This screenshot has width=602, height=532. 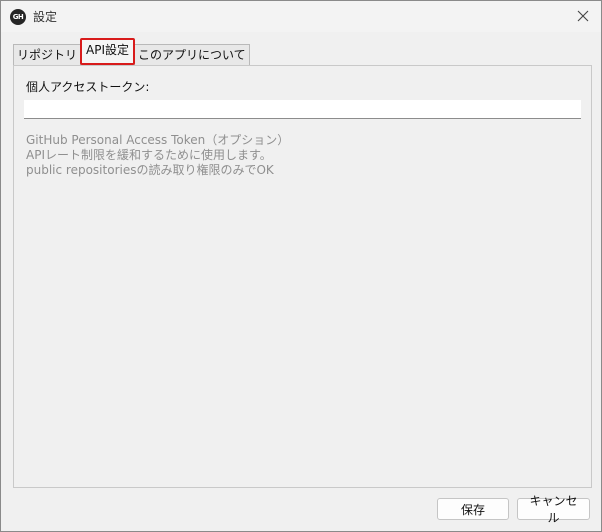 What do you see at coordinates (108, 51) in the screenshot?
I see `tab-api-settings: API設定` at bounding box center [108, 51].